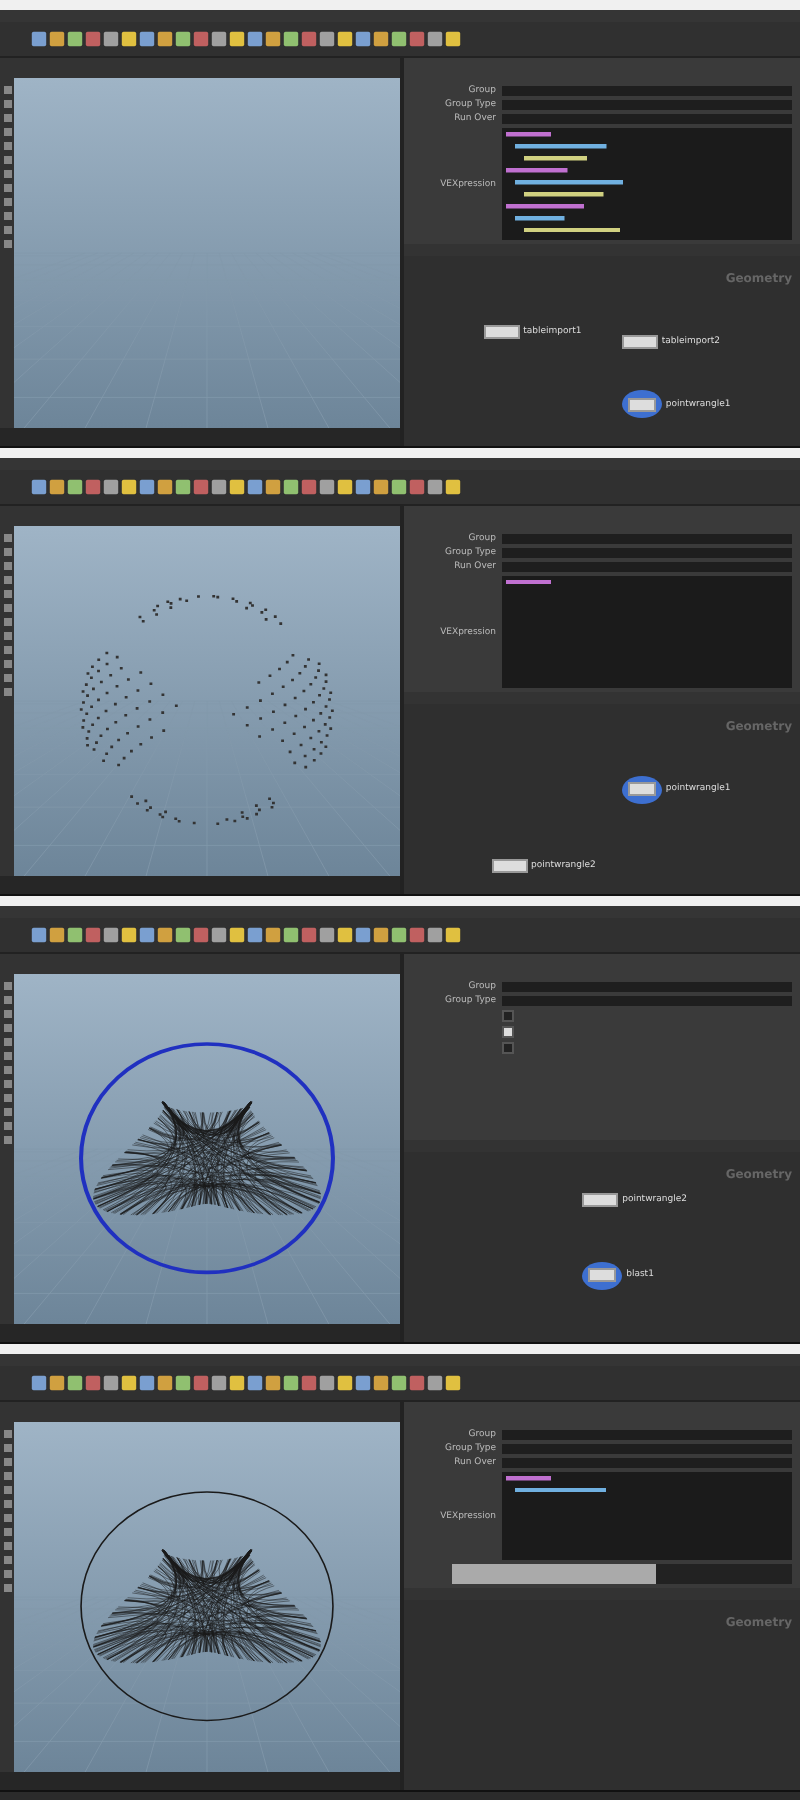  What do you see at coordinates (622, 1574) in the screenshot?
I see `ramp-track` at bounding box center [622, 1574].